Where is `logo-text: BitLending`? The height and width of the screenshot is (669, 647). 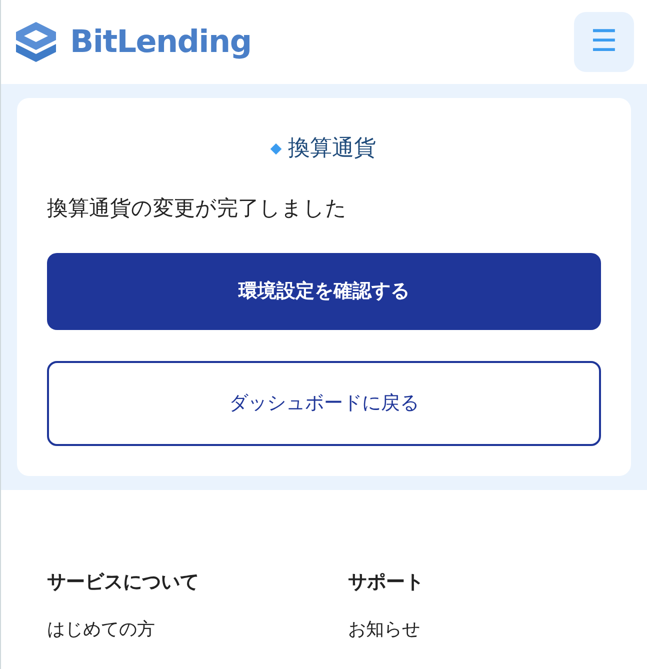 logo-text: BitLending is located at coordinates (161, 42).